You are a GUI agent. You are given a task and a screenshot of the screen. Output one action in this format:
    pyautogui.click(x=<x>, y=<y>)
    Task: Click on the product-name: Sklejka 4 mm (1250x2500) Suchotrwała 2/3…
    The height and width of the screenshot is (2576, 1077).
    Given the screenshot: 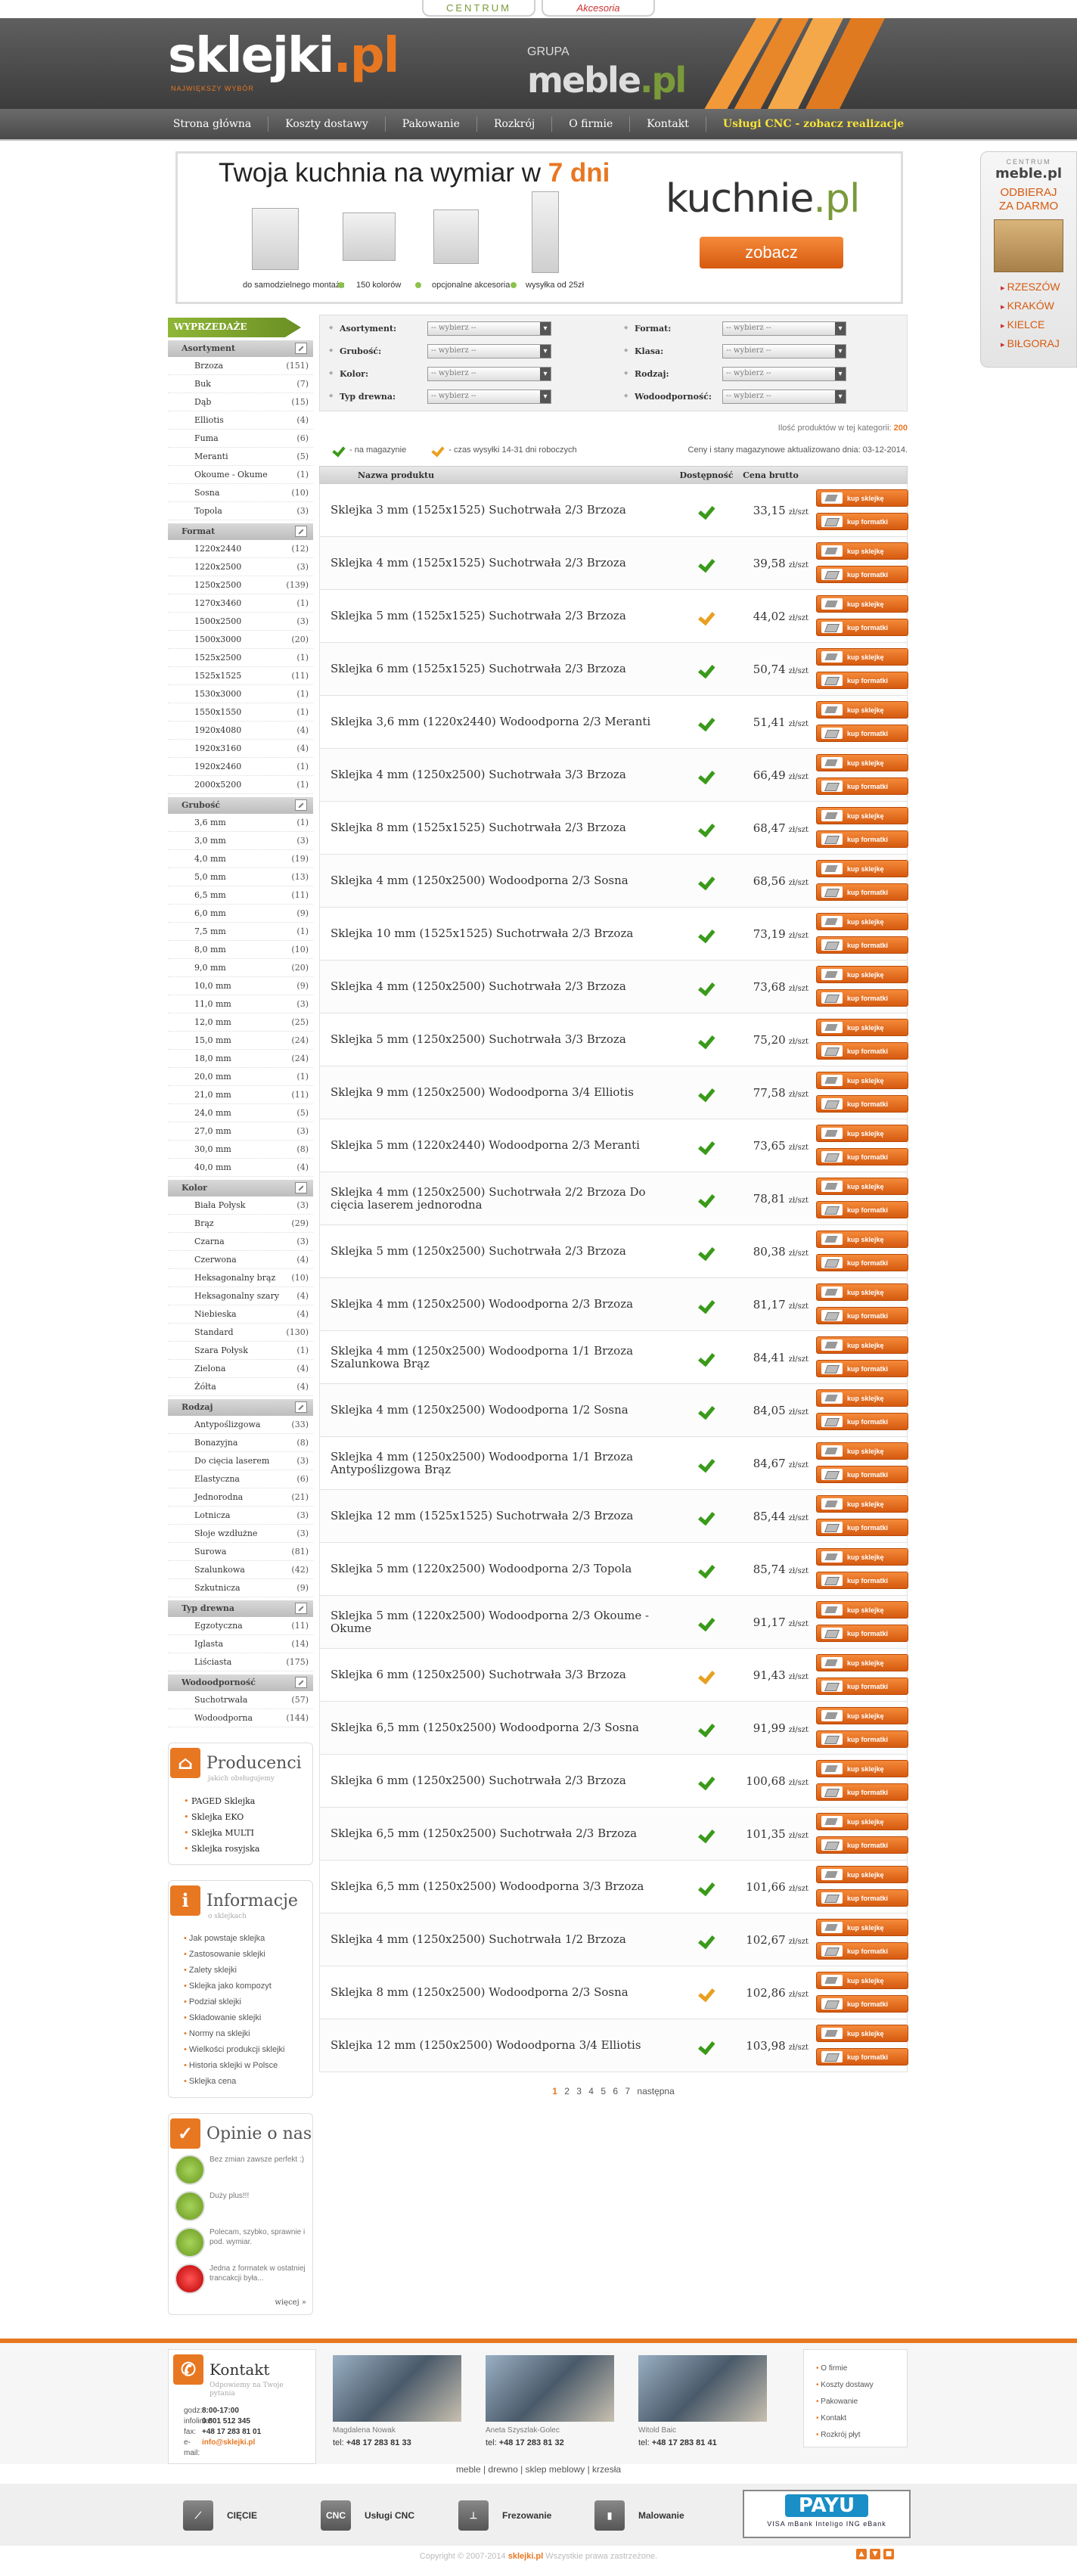 What is the action you would take?
    pyautogui.click(x=497, y=986)
    